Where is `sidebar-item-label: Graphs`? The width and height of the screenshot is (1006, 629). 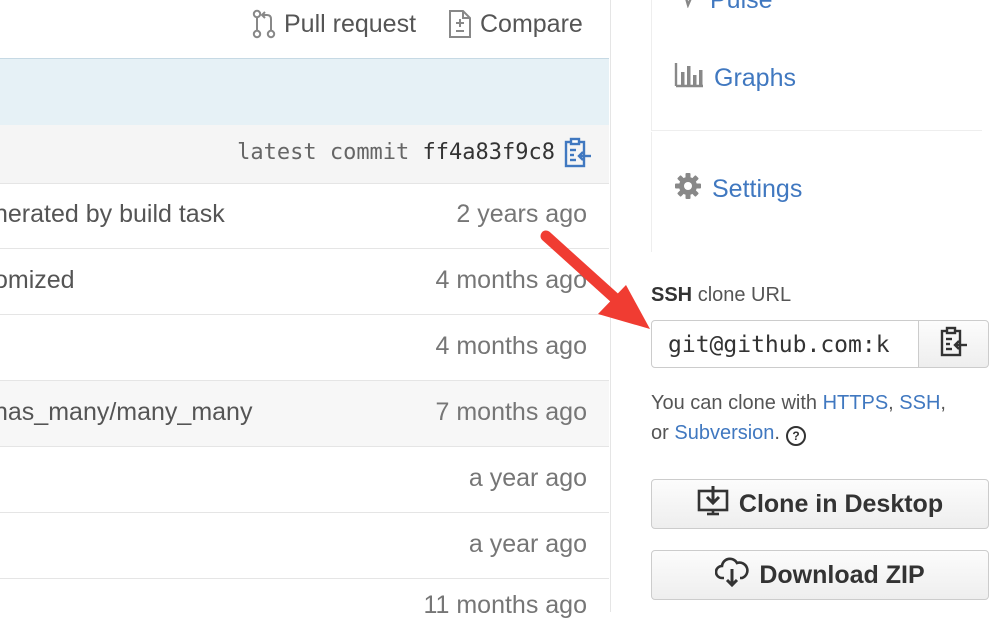 sidebar-item-label: Graphs is located at coordinates (755, 78).